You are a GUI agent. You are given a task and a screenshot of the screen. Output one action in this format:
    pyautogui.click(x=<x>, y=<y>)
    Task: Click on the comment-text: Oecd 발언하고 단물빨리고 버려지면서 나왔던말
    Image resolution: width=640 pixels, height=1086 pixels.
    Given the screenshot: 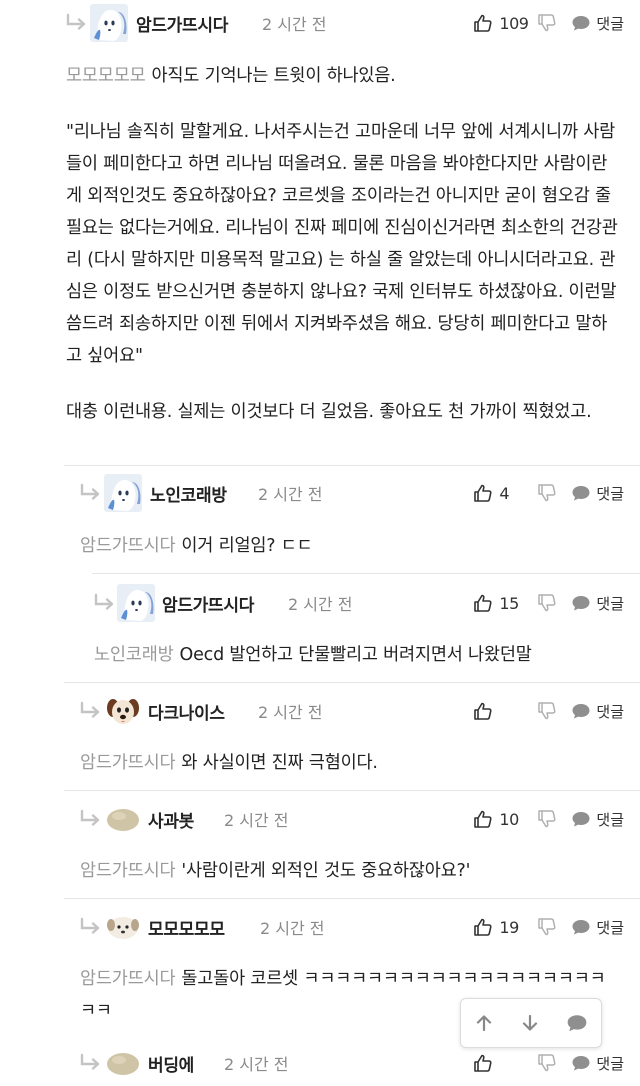 What is the action you would take?
    pyautogui.click(x=355, y=655)
    